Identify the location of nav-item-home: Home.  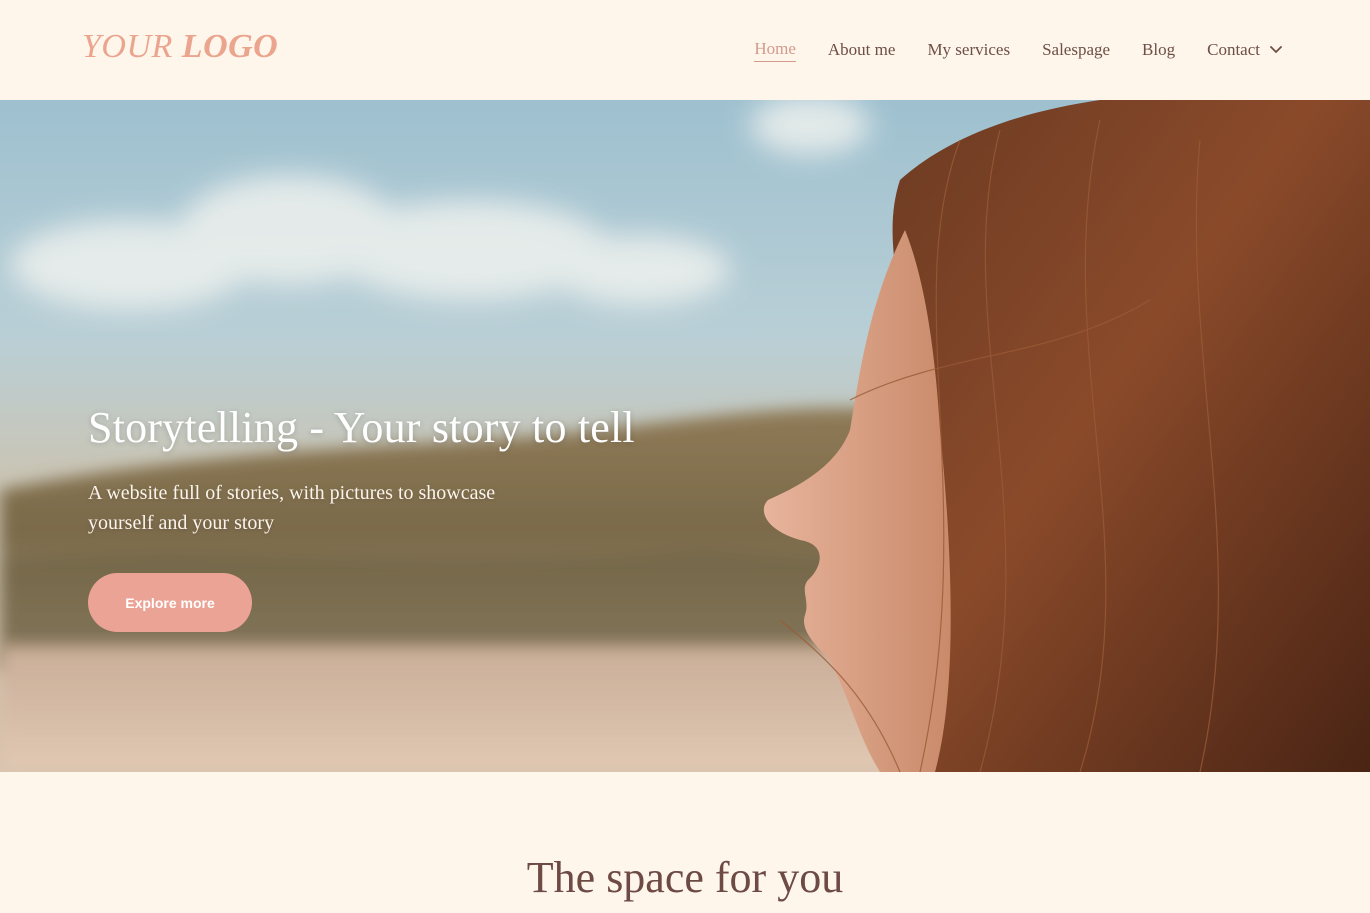
(775, 50).